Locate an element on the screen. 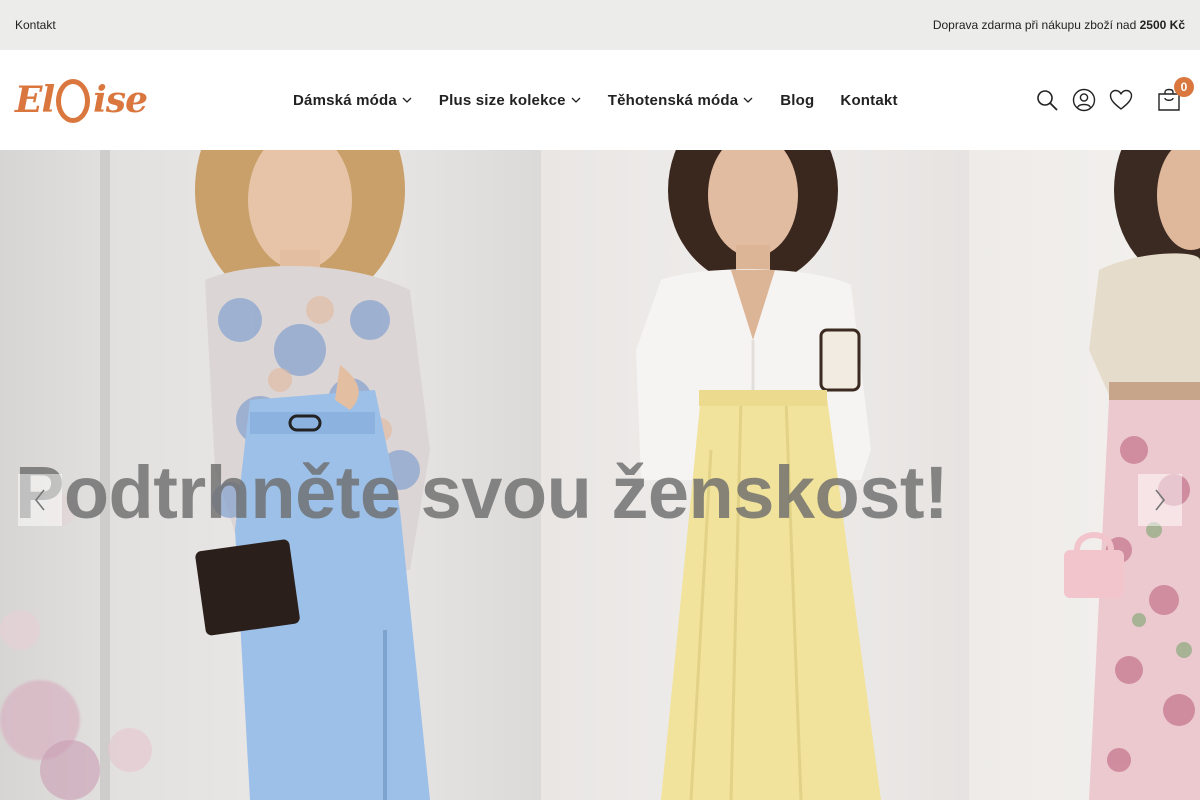  nav-label: Blog is located at coordinates (797, 100).